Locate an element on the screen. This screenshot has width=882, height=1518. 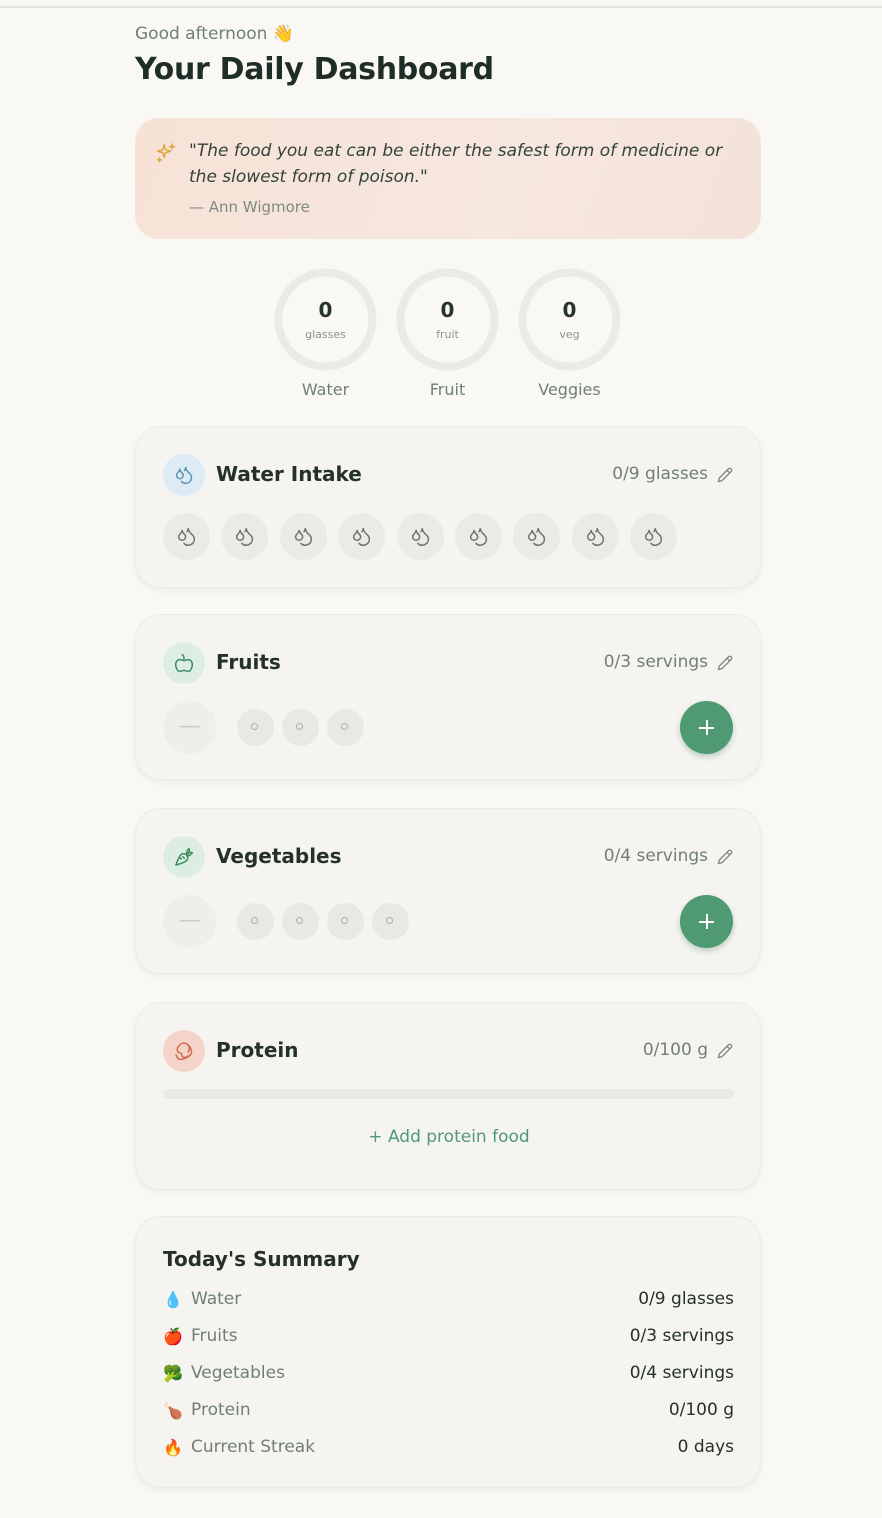
vegetables-increment-button is located at coordinates (706, 921).